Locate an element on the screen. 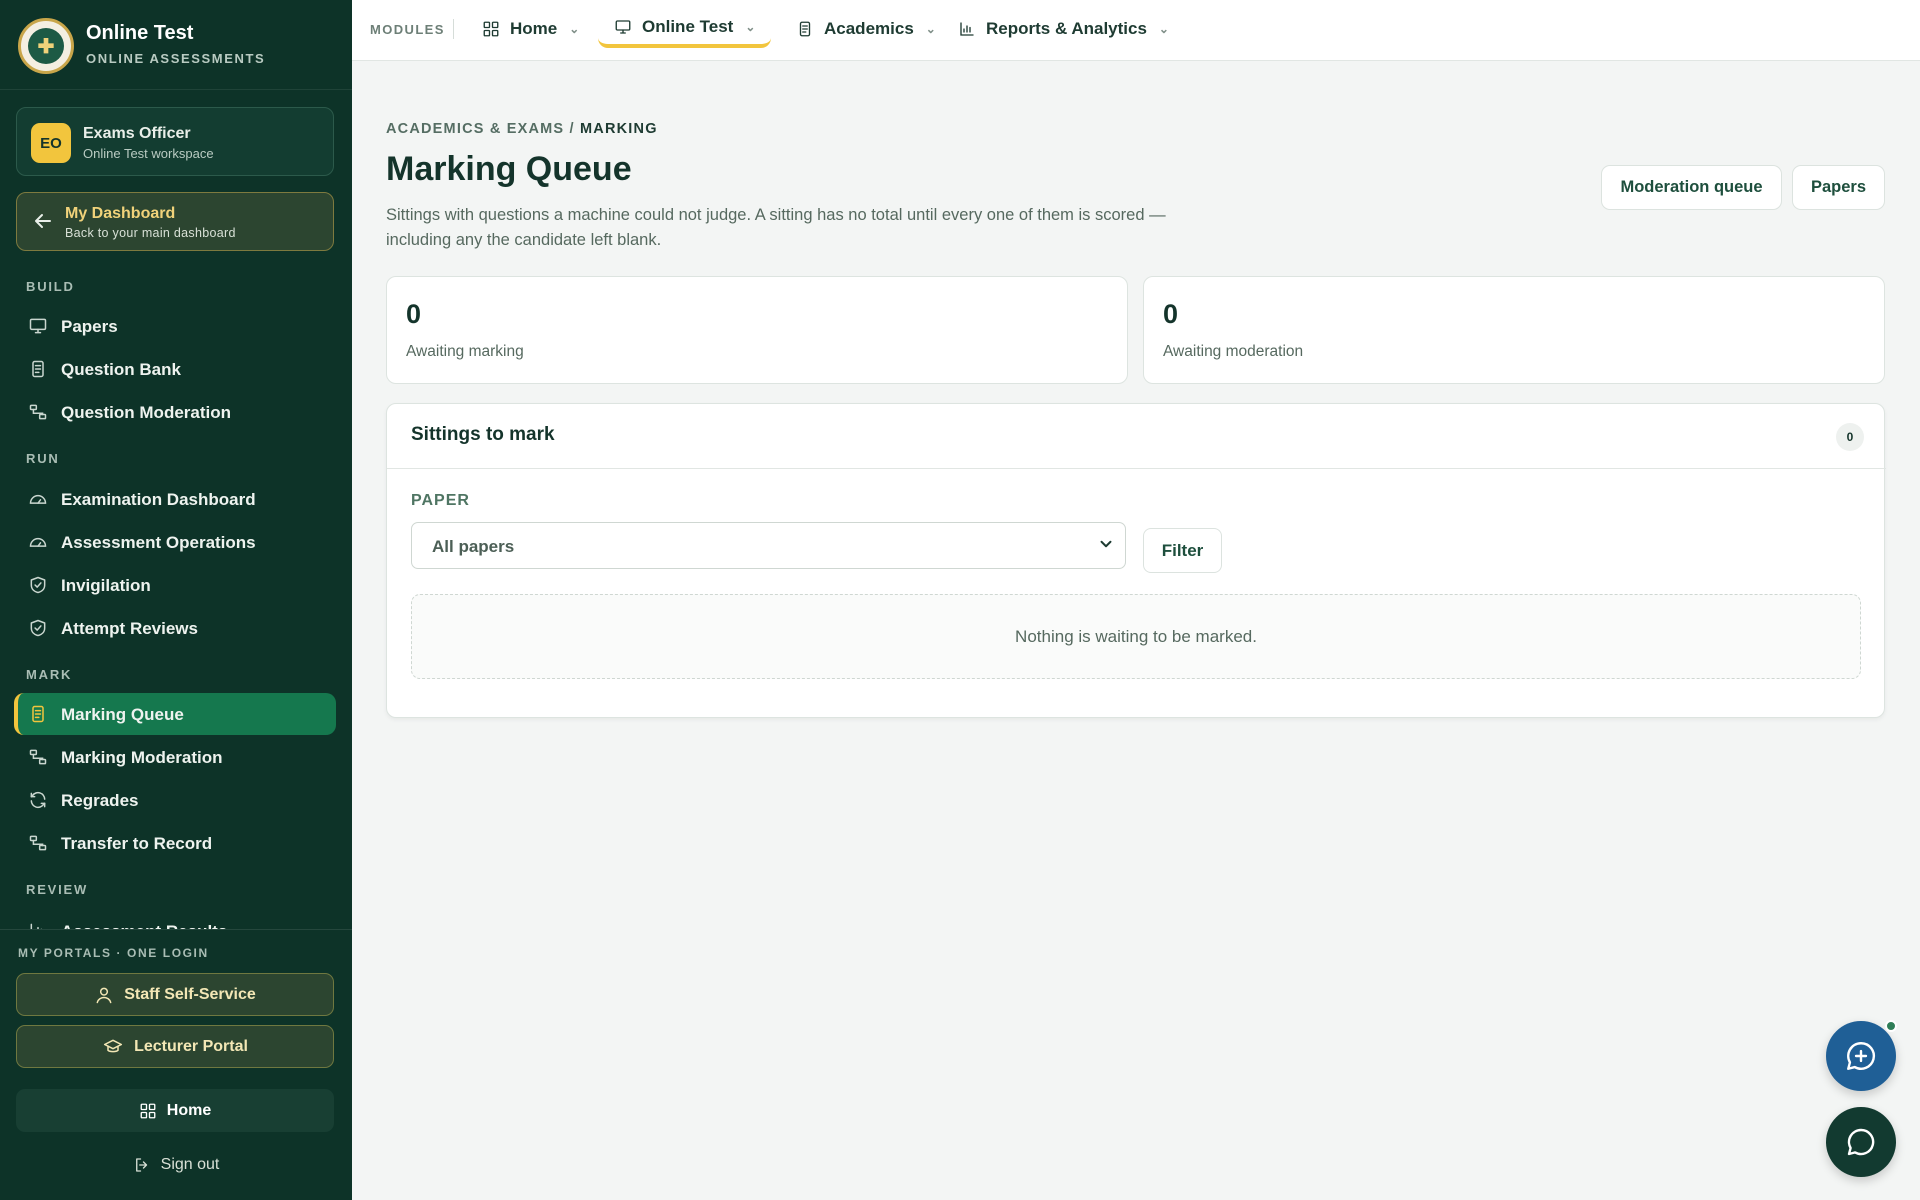 This screenshot has height=1200, width=1920. modules-label: MODULES is located at coordinates (407, 29).